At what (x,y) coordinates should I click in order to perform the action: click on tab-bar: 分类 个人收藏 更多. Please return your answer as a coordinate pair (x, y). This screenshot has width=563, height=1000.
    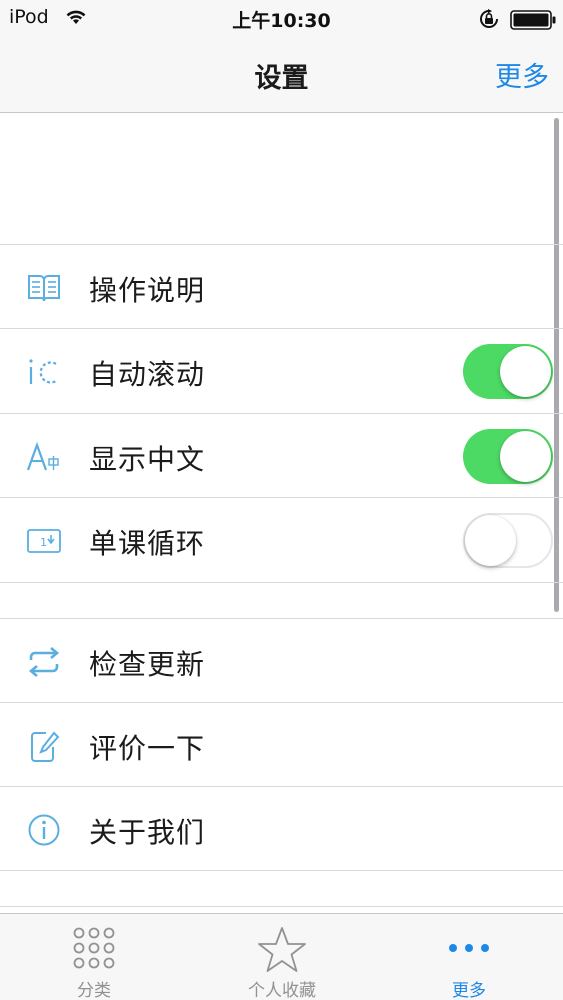
    Looking at the image, I should click on (281, 956).